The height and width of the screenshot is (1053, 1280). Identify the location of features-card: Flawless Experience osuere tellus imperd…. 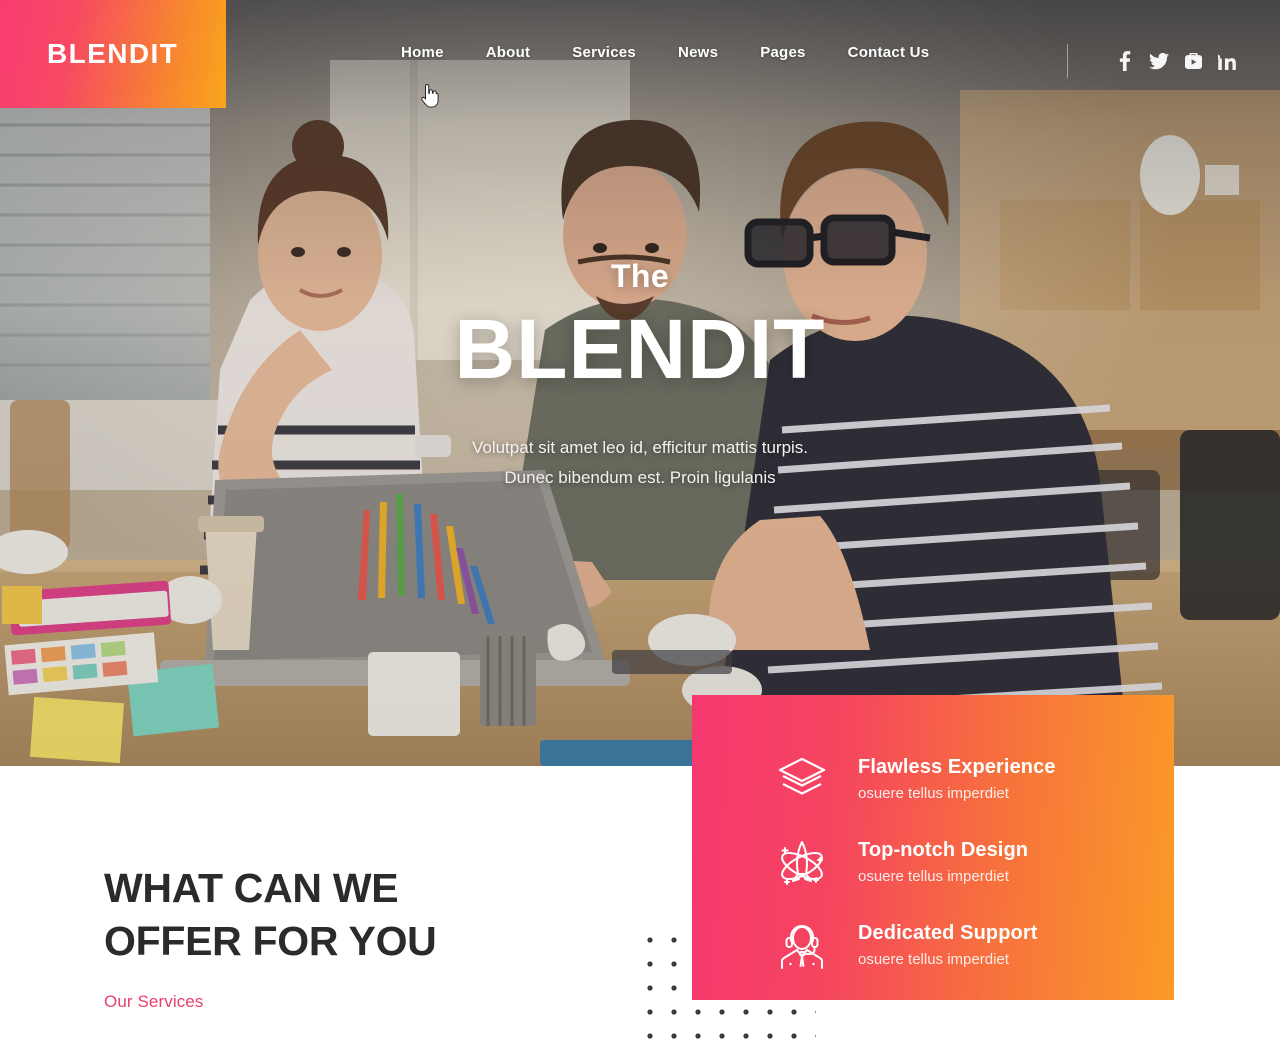
(933, 847).